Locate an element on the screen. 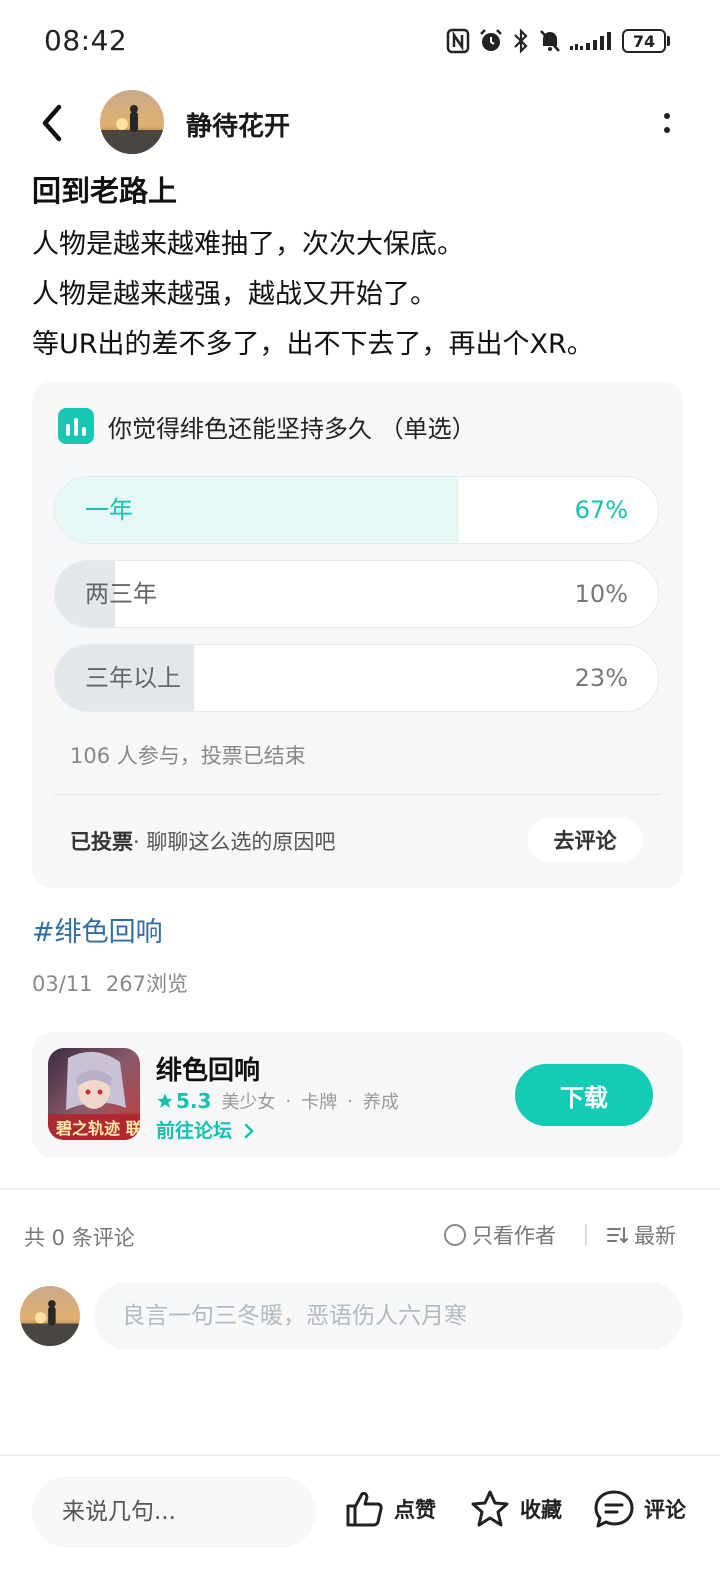 The width and height of the screenshot is (720, 1582). post-meta: 03/11 267浏览 is located at coordinates (110, 983).